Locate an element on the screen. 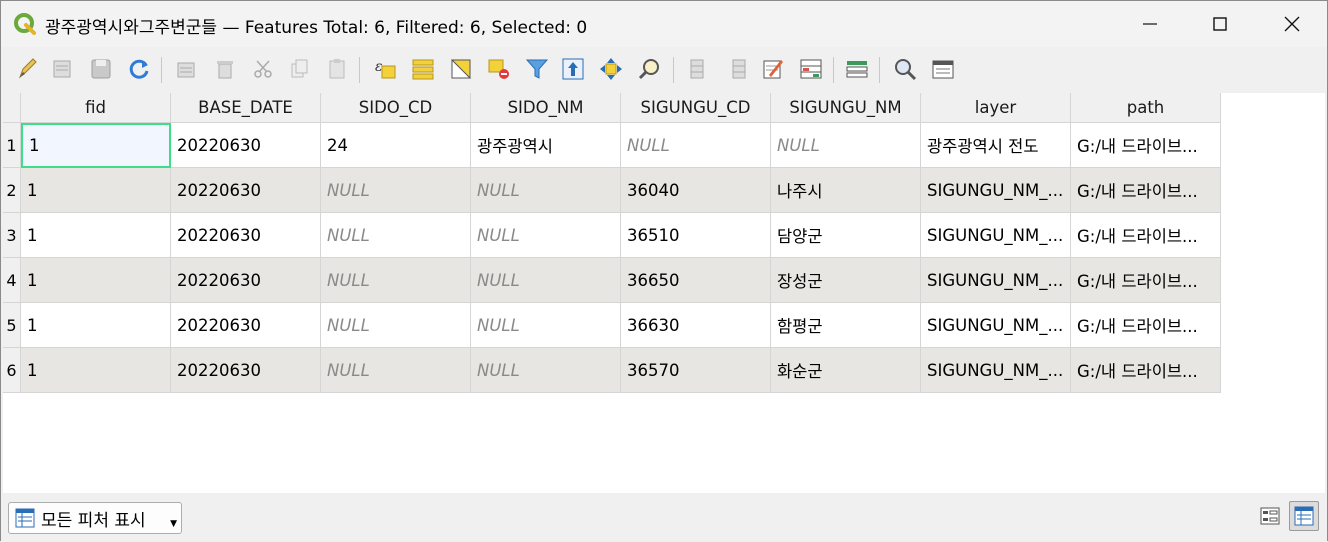 The height and width of the screenshot is (542, 1328). table-cell-sigungu-cd: 36040 is located at coordinates (696, 190).